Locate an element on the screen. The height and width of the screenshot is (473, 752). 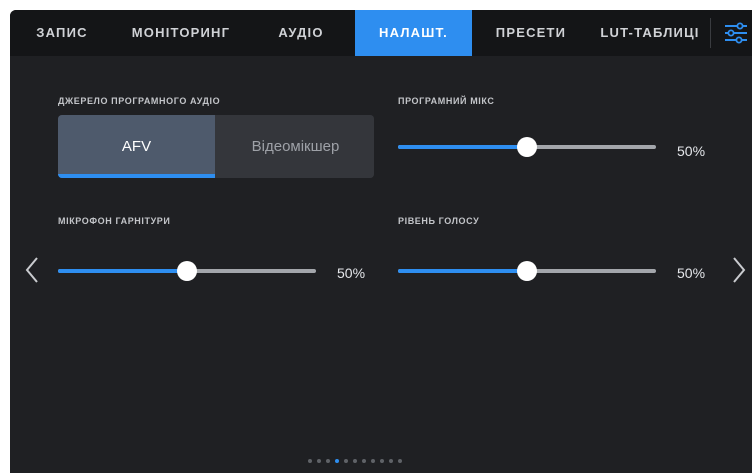
chevron-left-icon is located at coordinates (32, 270).